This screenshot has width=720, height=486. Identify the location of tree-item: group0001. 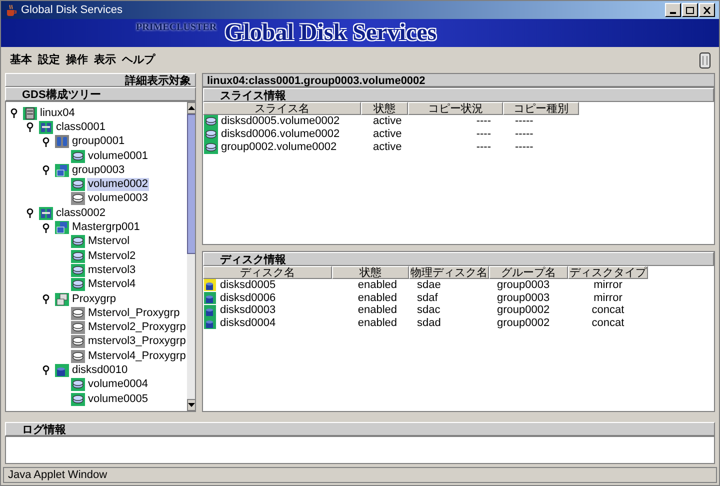
(98, 141).